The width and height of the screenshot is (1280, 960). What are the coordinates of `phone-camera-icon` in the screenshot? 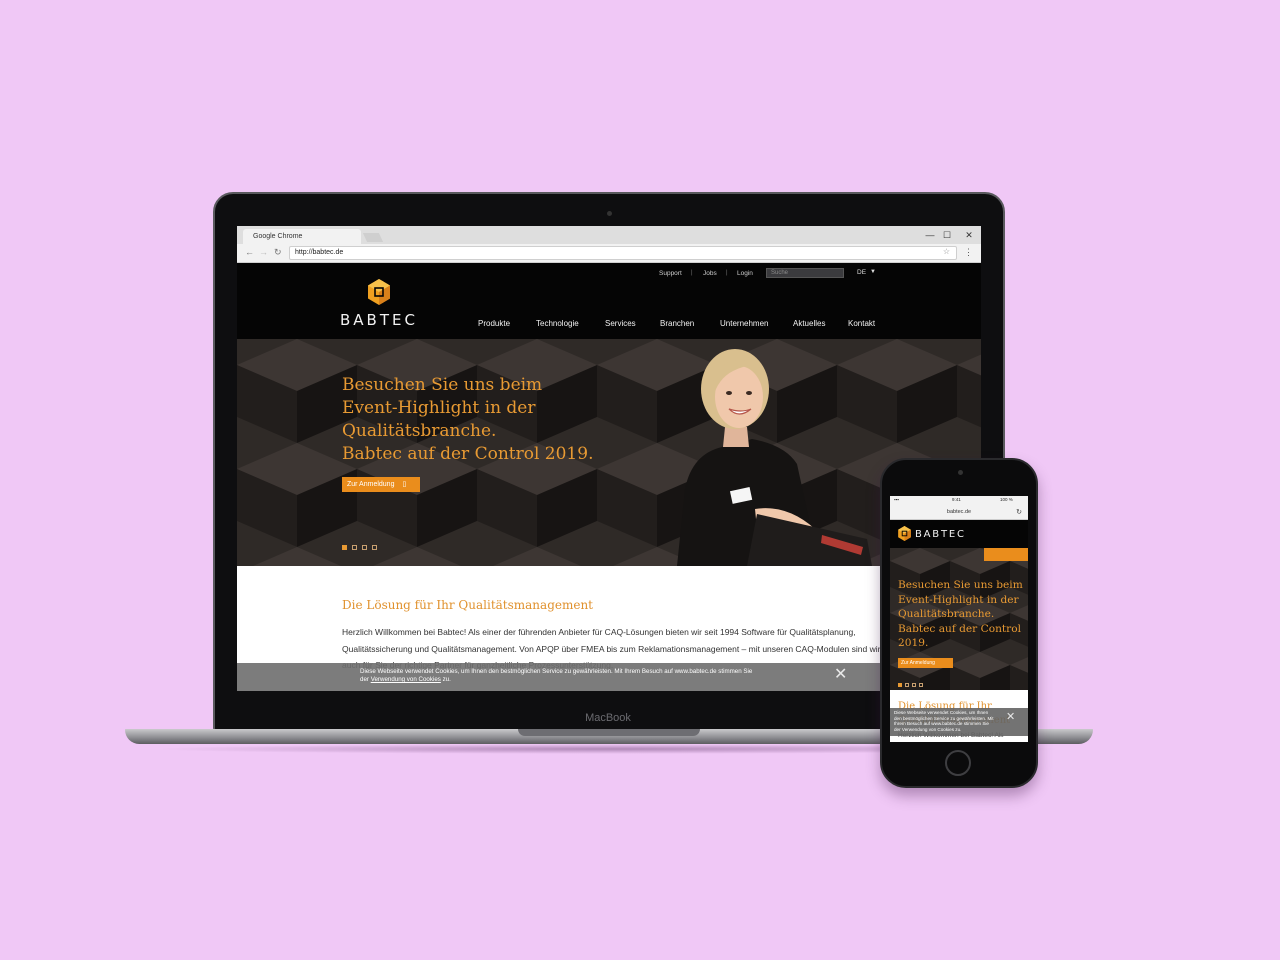 It's located at (960, 472).